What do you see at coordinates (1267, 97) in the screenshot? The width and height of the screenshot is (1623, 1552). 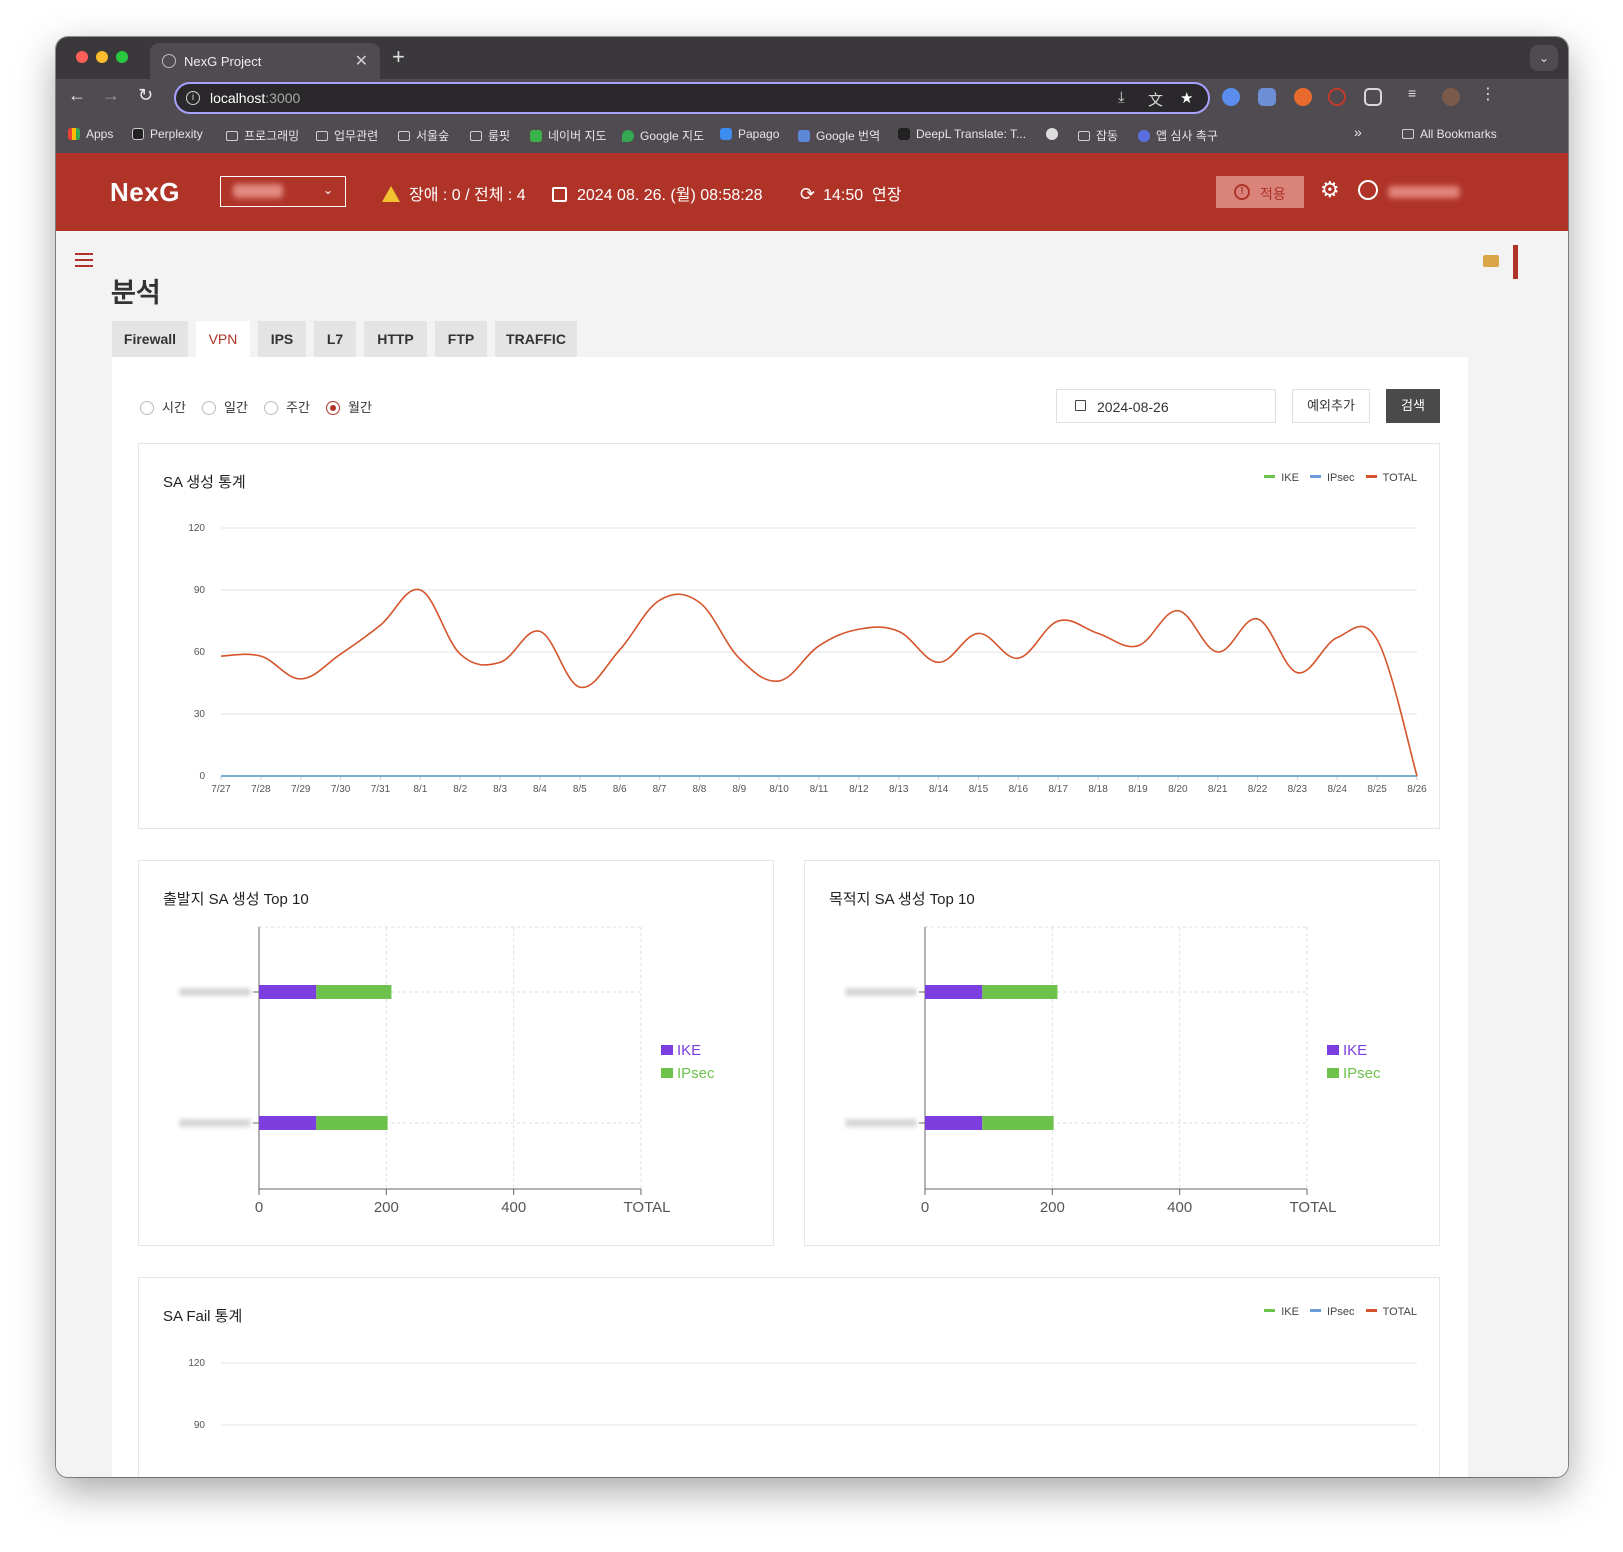 I see `google-translate-extension-icon` at bounding box center [1267, 97].